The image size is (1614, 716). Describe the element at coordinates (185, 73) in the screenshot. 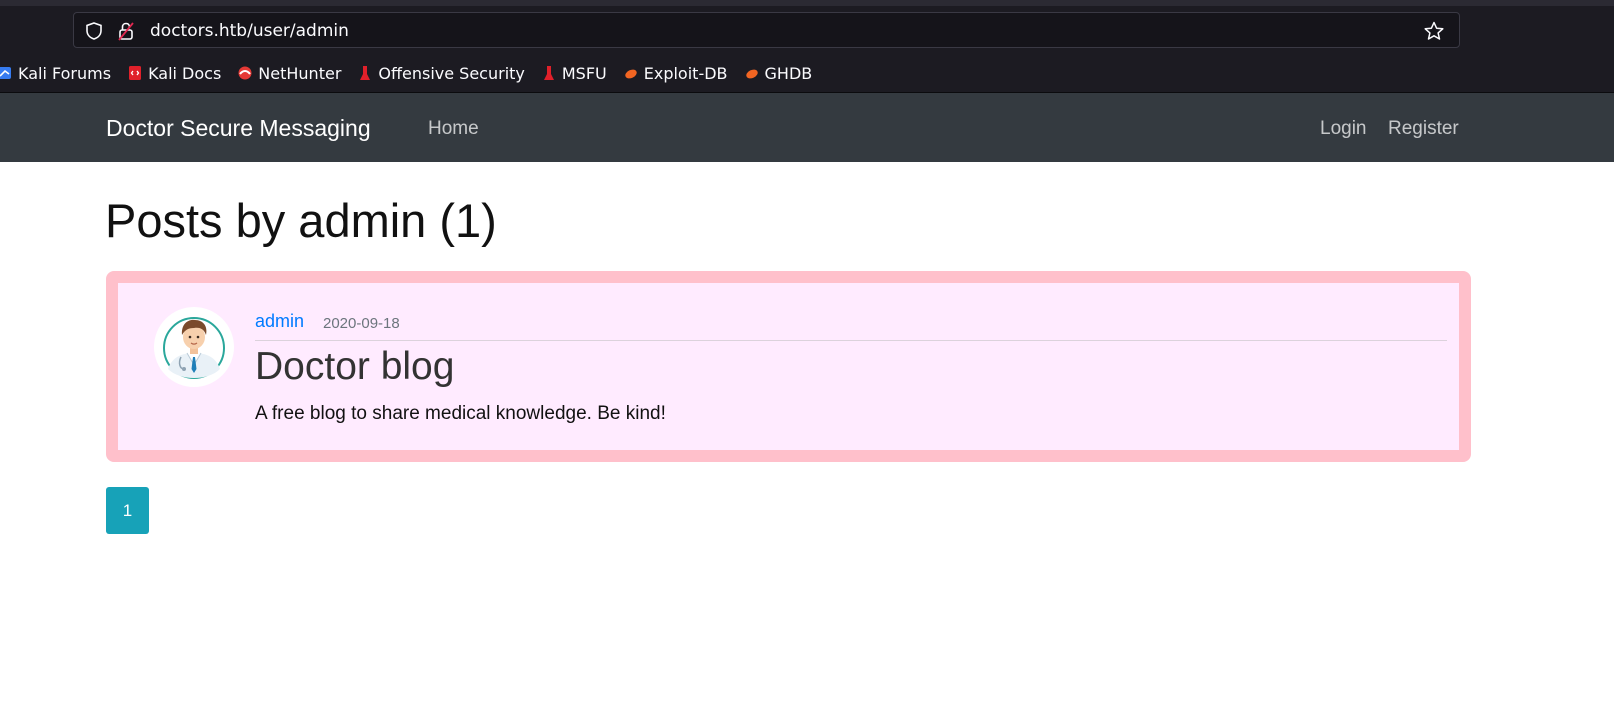

I see `bookmark-label: Kali Docs` at that location.